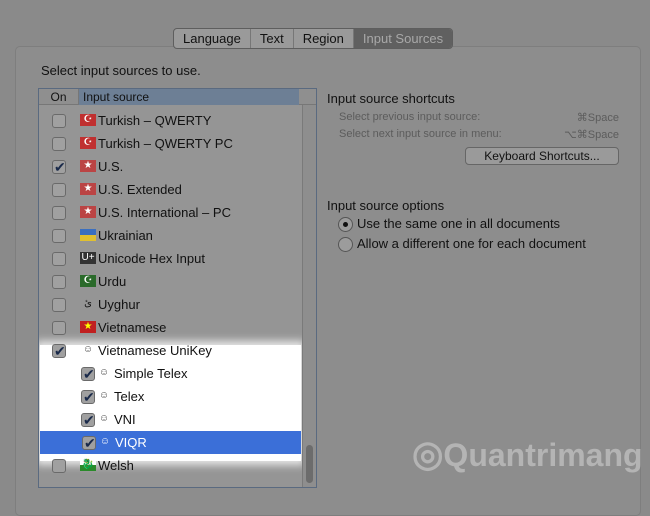 This screenshot has width=650, height=516. I want to click on list-item: ☺ Telex, so click(170, 397).